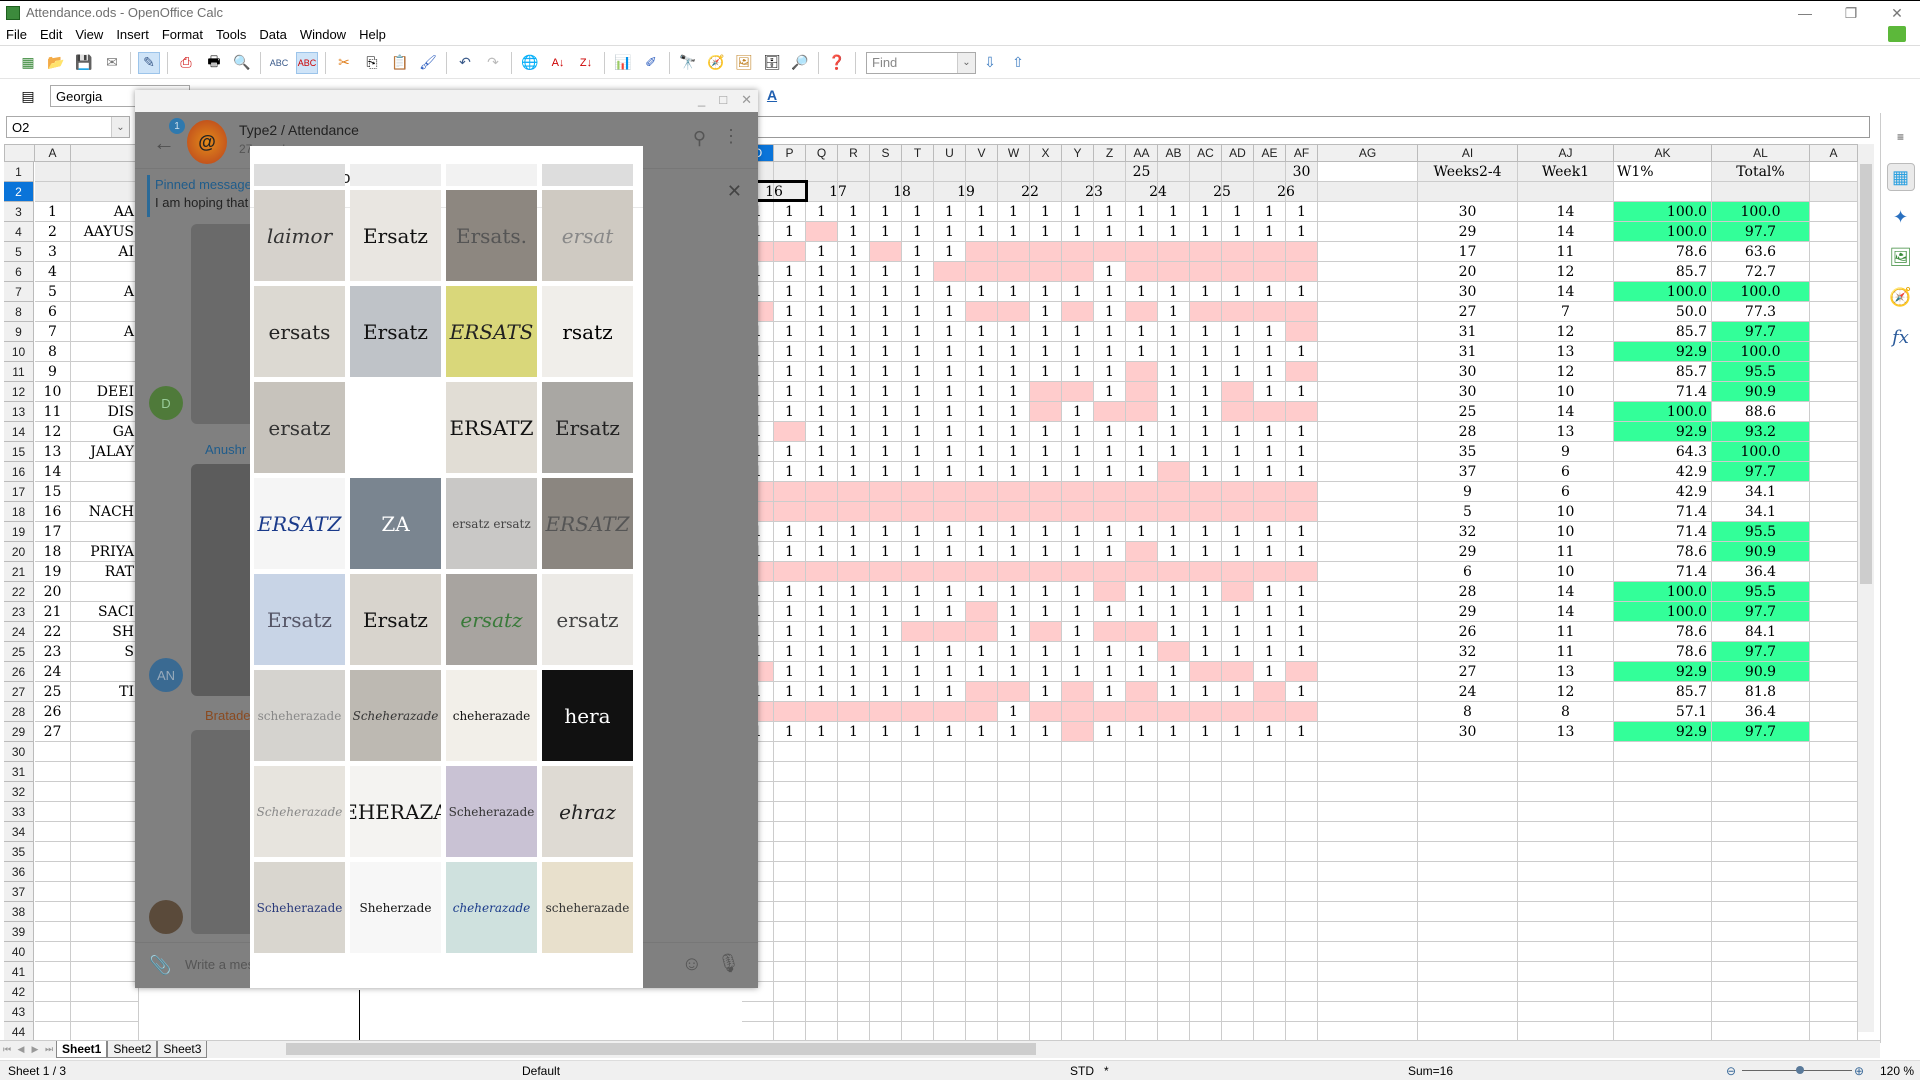  I want to click on cell: 92.9, so click(1663, 672).